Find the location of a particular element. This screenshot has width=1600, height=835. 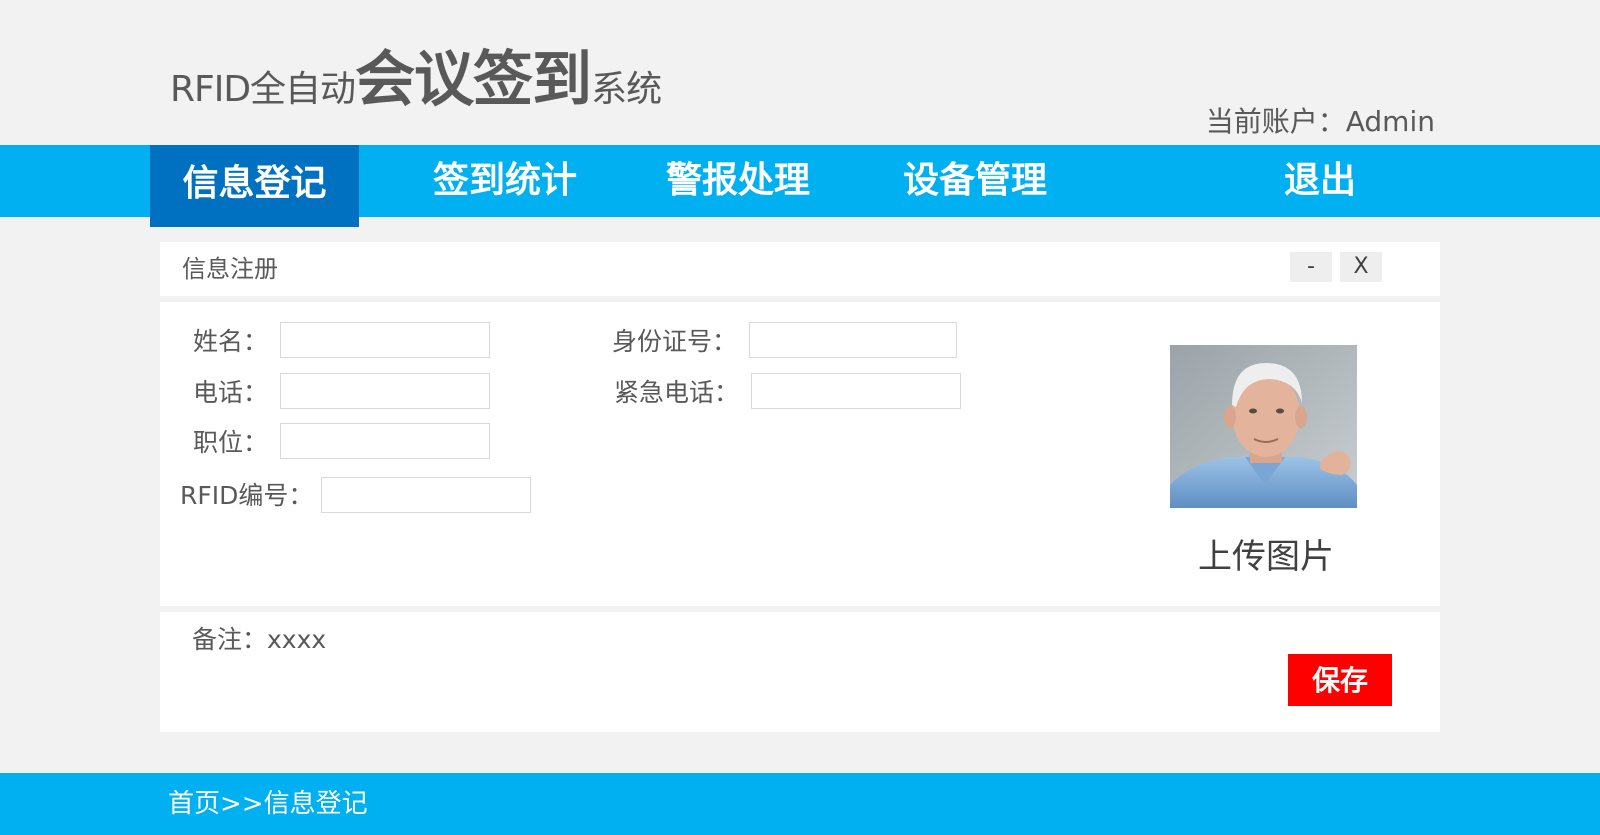

rfid-label: RFID编号： is located at coordinates (247, 495).